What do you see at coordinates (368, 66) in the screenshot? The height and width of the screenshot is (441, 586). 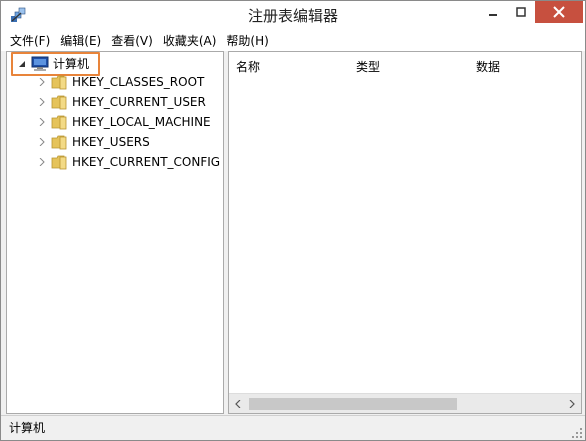 I see `column-header-type: 类型` at bounding box center [368, 66].